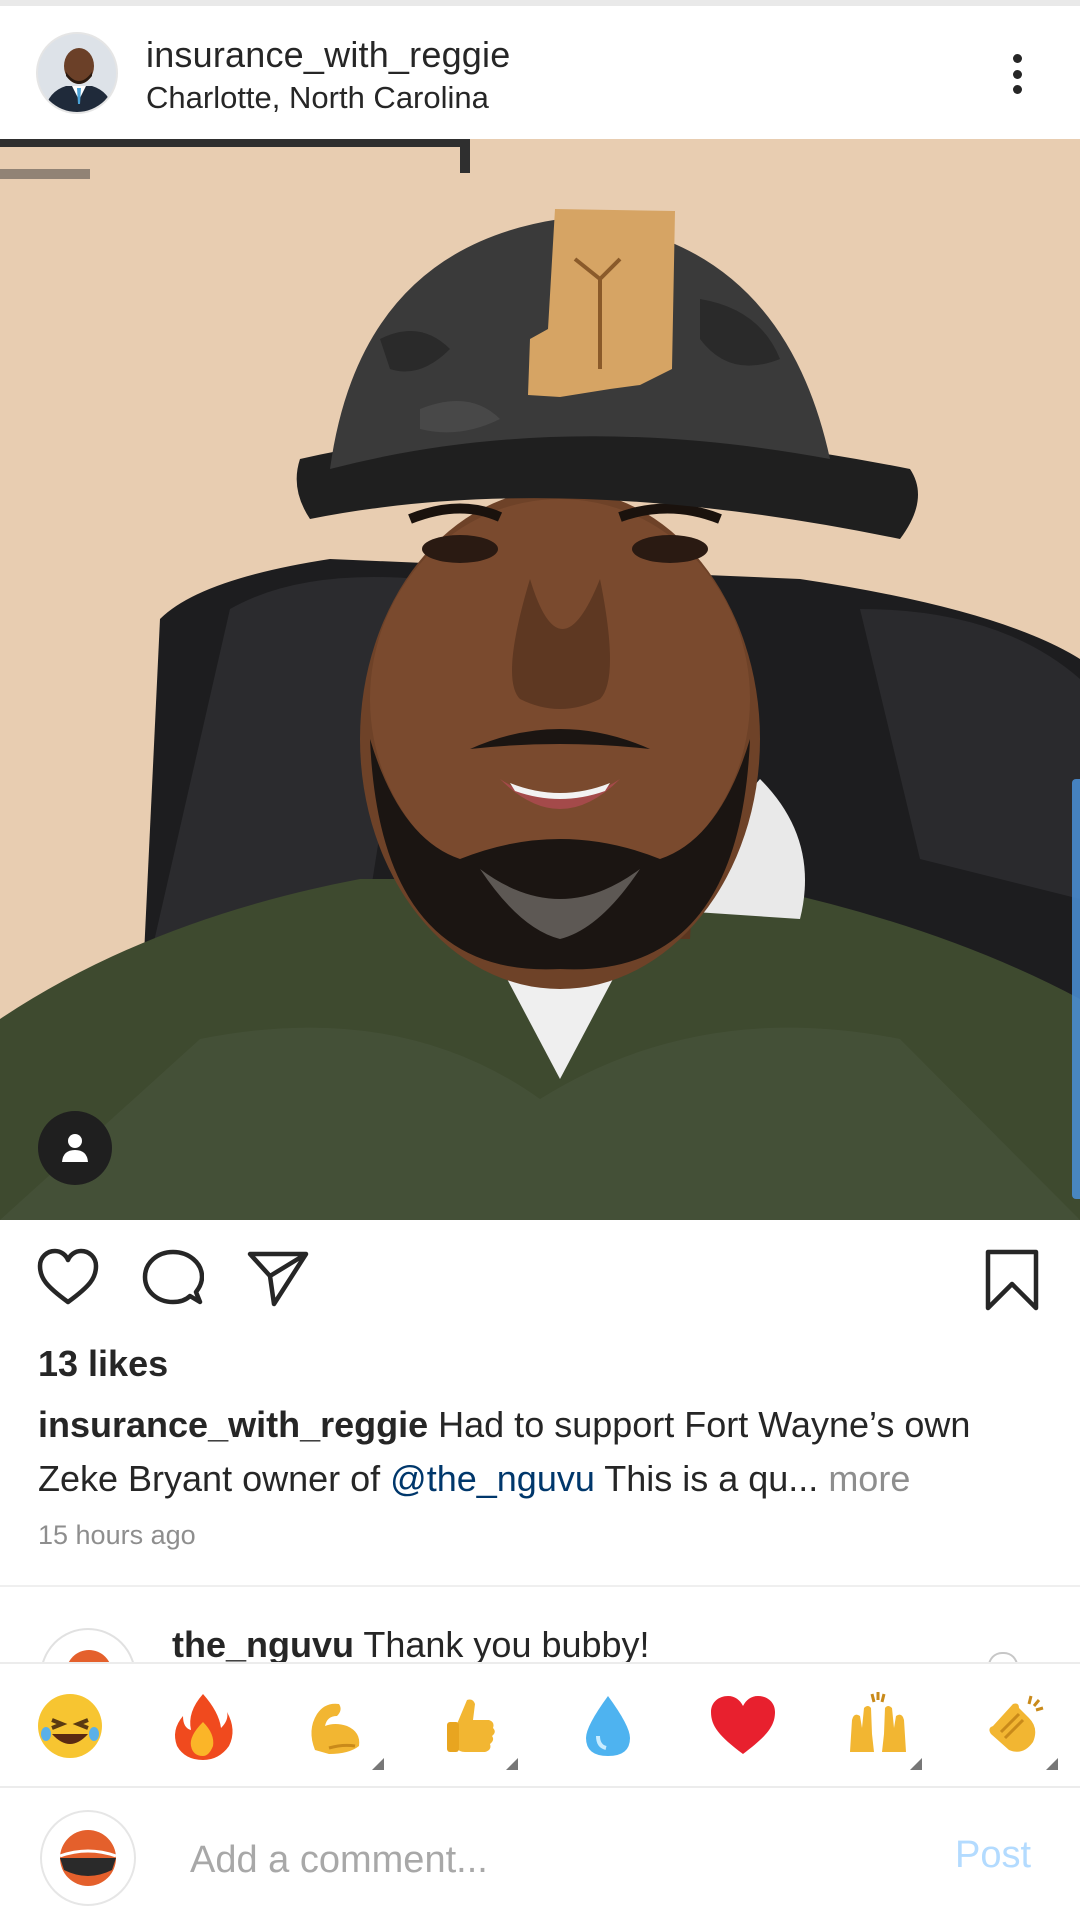 This screenshot has width=1080, height=1921. I want to click on like-icon, so click(68, 1279).